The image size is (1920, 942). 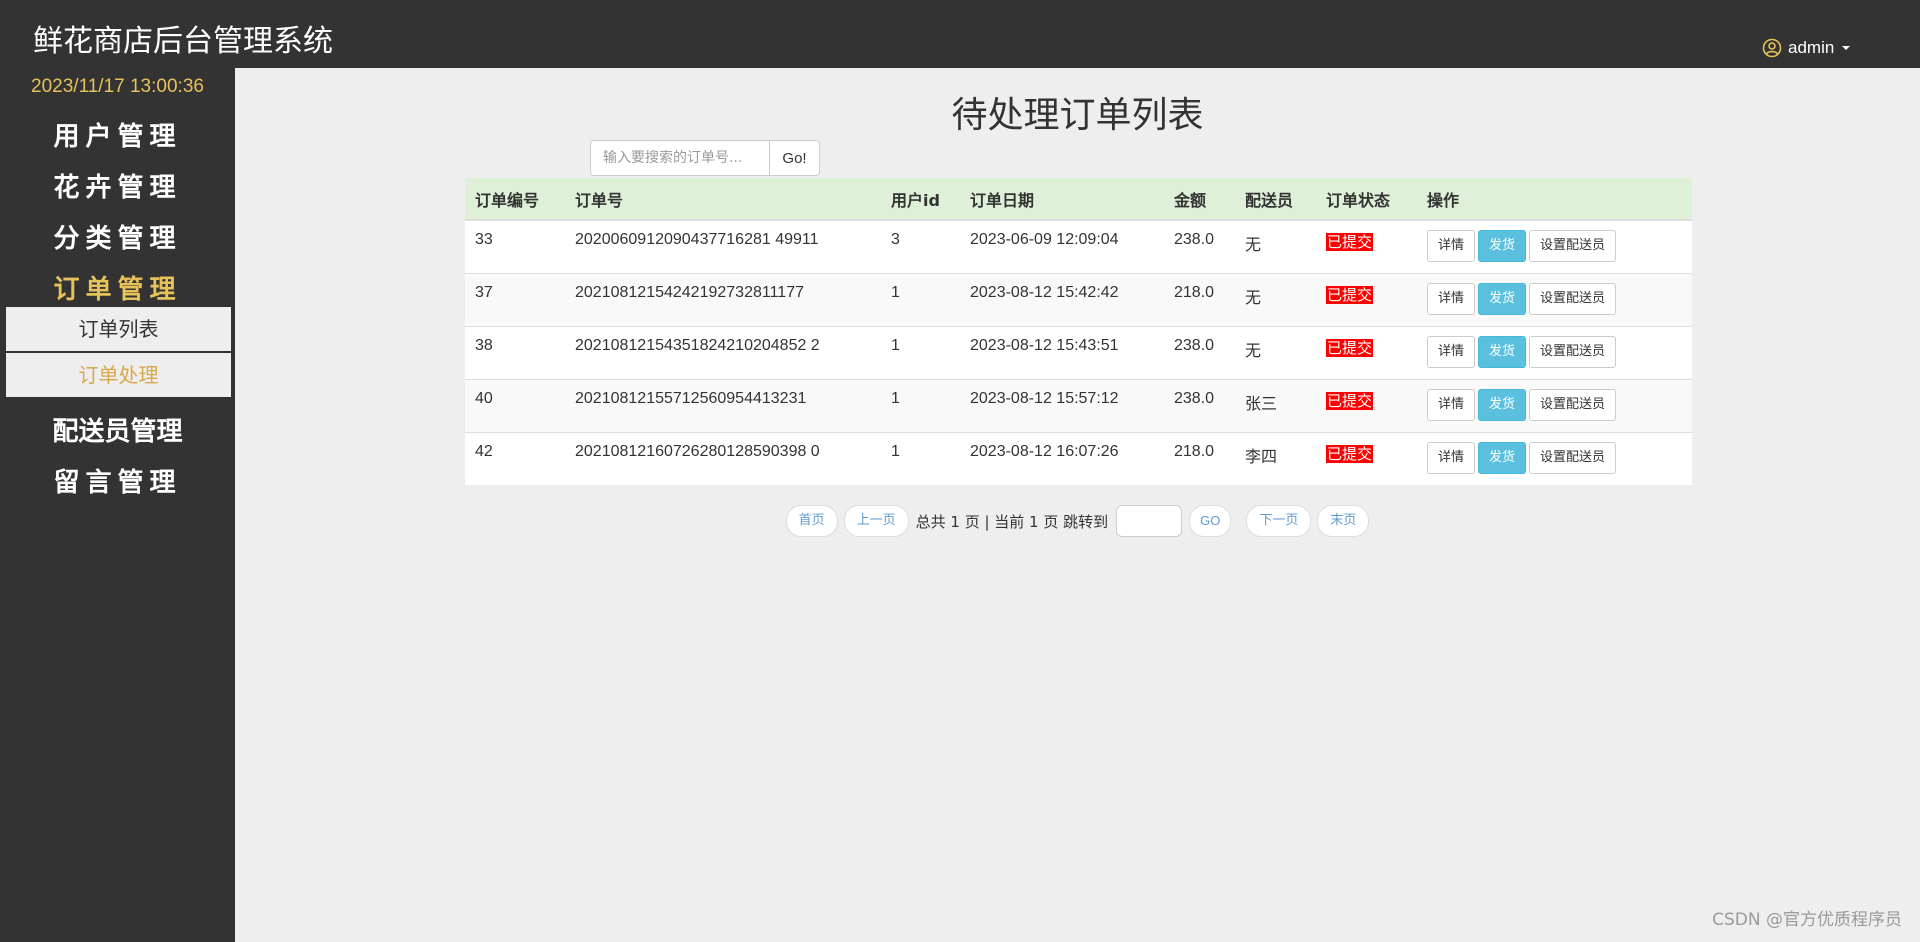 What do you see at coordinates (723, 246) in the screenshot?
I see `cell-order-no: 2020060912090437716281 49911` at bounding box center [723, 246].